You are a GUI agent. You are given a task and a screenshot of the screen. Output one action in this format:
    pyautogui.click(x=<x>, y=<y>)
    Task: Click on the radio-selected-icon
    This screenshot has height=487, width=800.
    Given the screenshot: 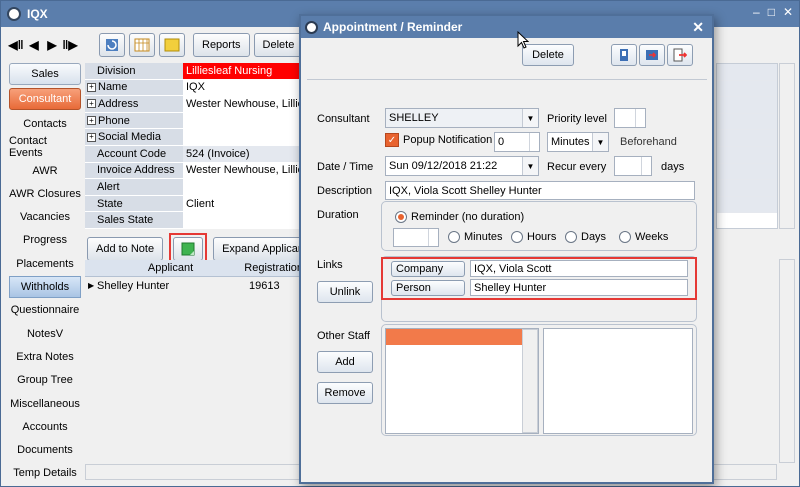 What is the action you would take?
    pyautogui.click(x=401, y=217)
    